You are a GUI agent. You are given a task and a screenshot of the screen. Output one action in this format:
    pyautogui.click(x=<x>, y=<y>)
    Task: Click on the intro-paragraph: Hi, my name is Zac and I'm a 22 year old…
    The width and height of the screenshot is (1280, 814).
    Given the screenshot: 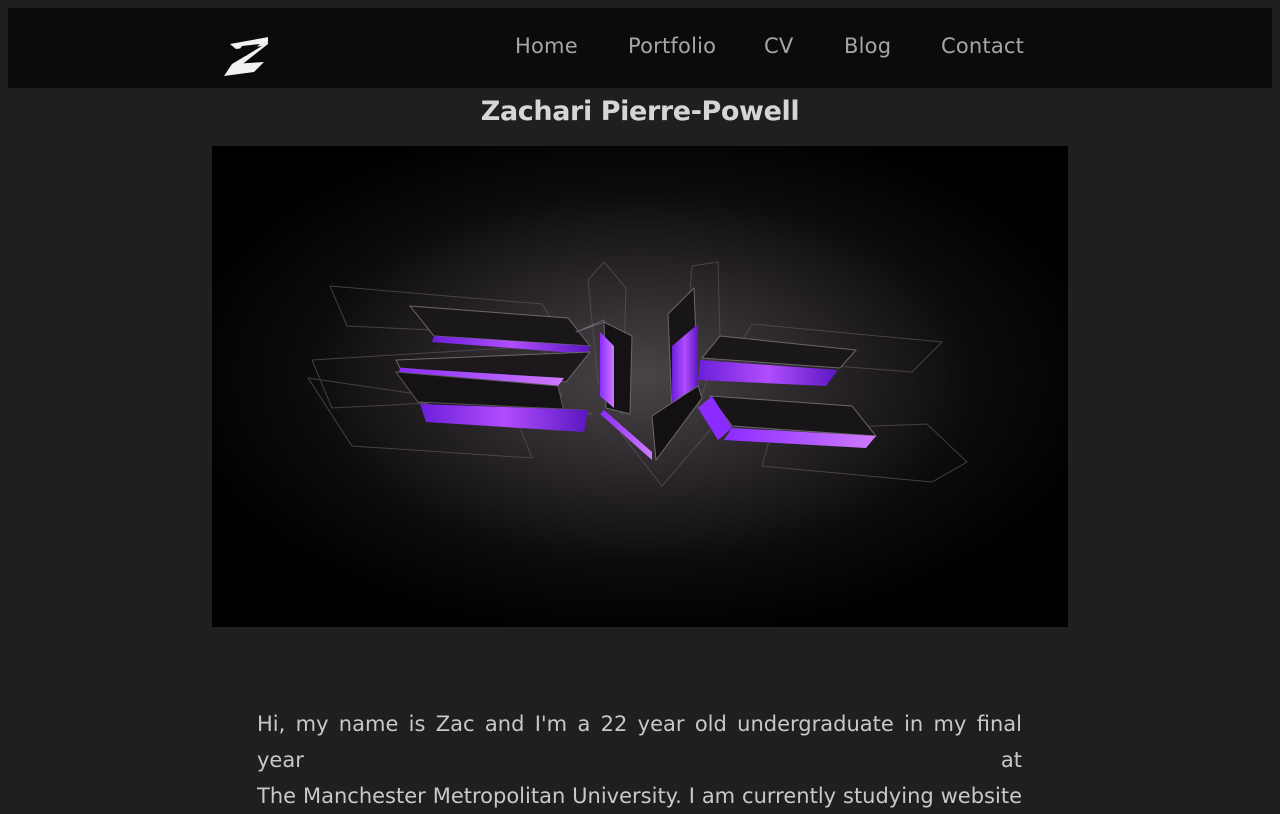 What is the action you would take?
    pyautogui.click(x=639, y=760)
    